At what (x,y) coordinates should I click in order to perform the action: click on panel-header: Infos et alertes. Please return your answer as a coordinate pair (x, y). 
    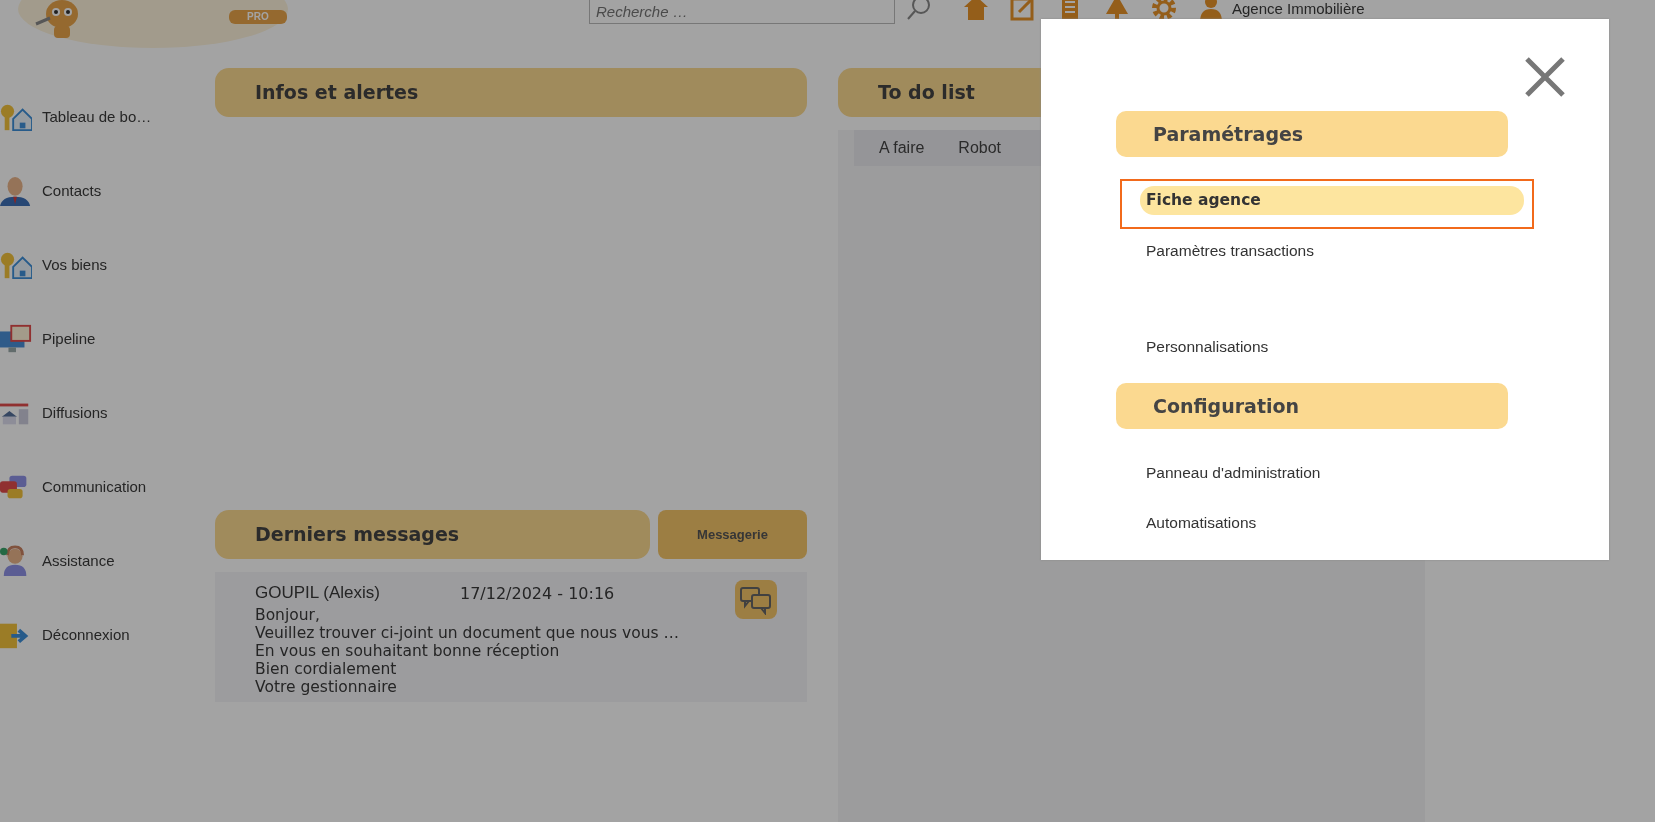
    Looking at the image, I should click on (511, 92).